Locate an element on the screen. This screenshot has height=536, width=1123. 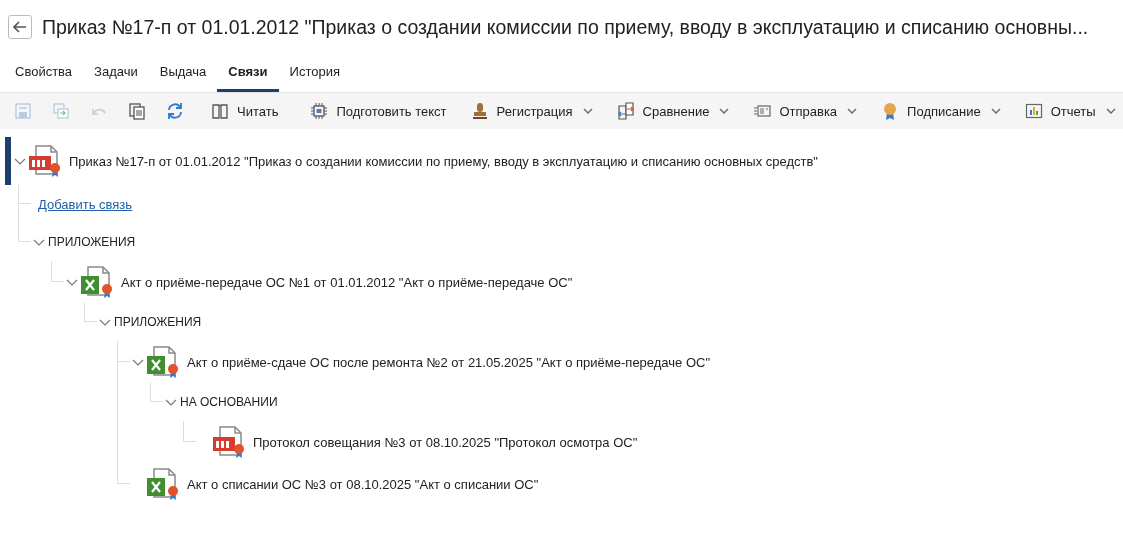
tab: Свойства is located at coordinates (44, 73).